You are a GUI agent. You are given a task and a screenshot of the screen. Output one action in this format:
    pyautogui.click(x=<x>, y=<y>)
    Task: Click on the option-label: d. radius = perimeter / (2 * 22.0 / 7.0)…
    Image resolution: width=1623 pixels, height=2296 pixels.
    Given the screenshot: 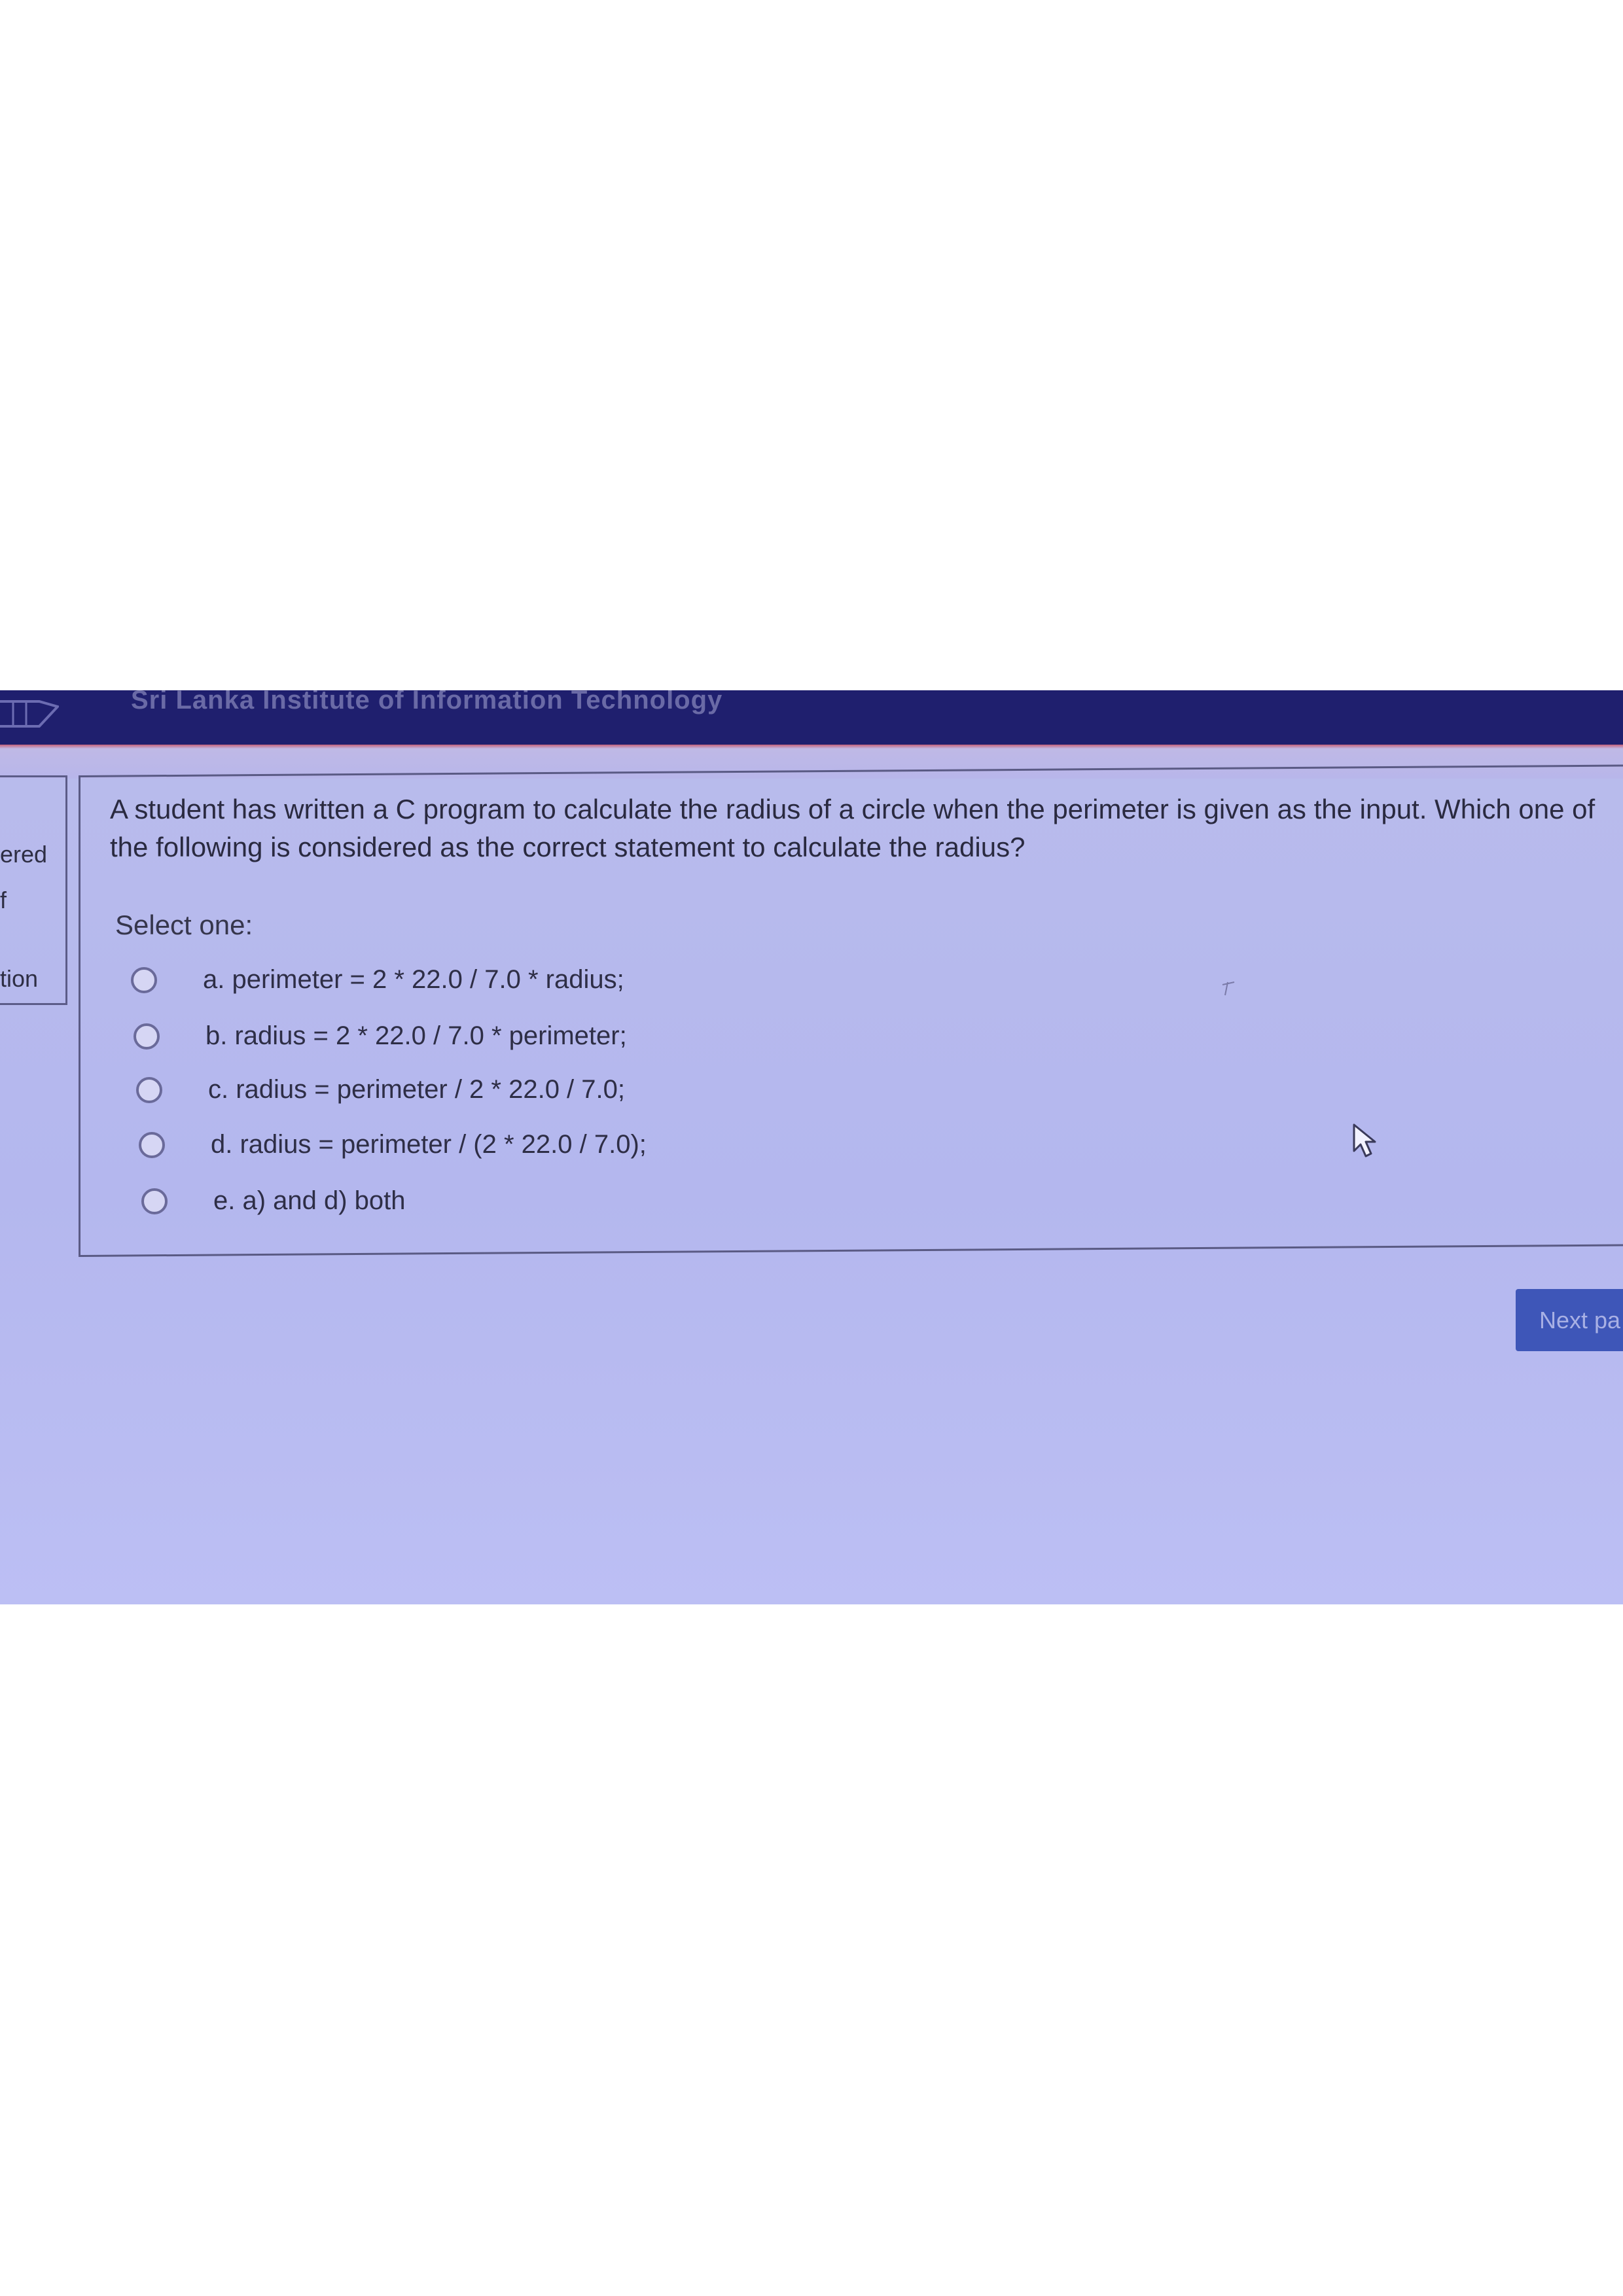 What is the action you would take?
    pyautogui.click(x=429, y=1144)
    